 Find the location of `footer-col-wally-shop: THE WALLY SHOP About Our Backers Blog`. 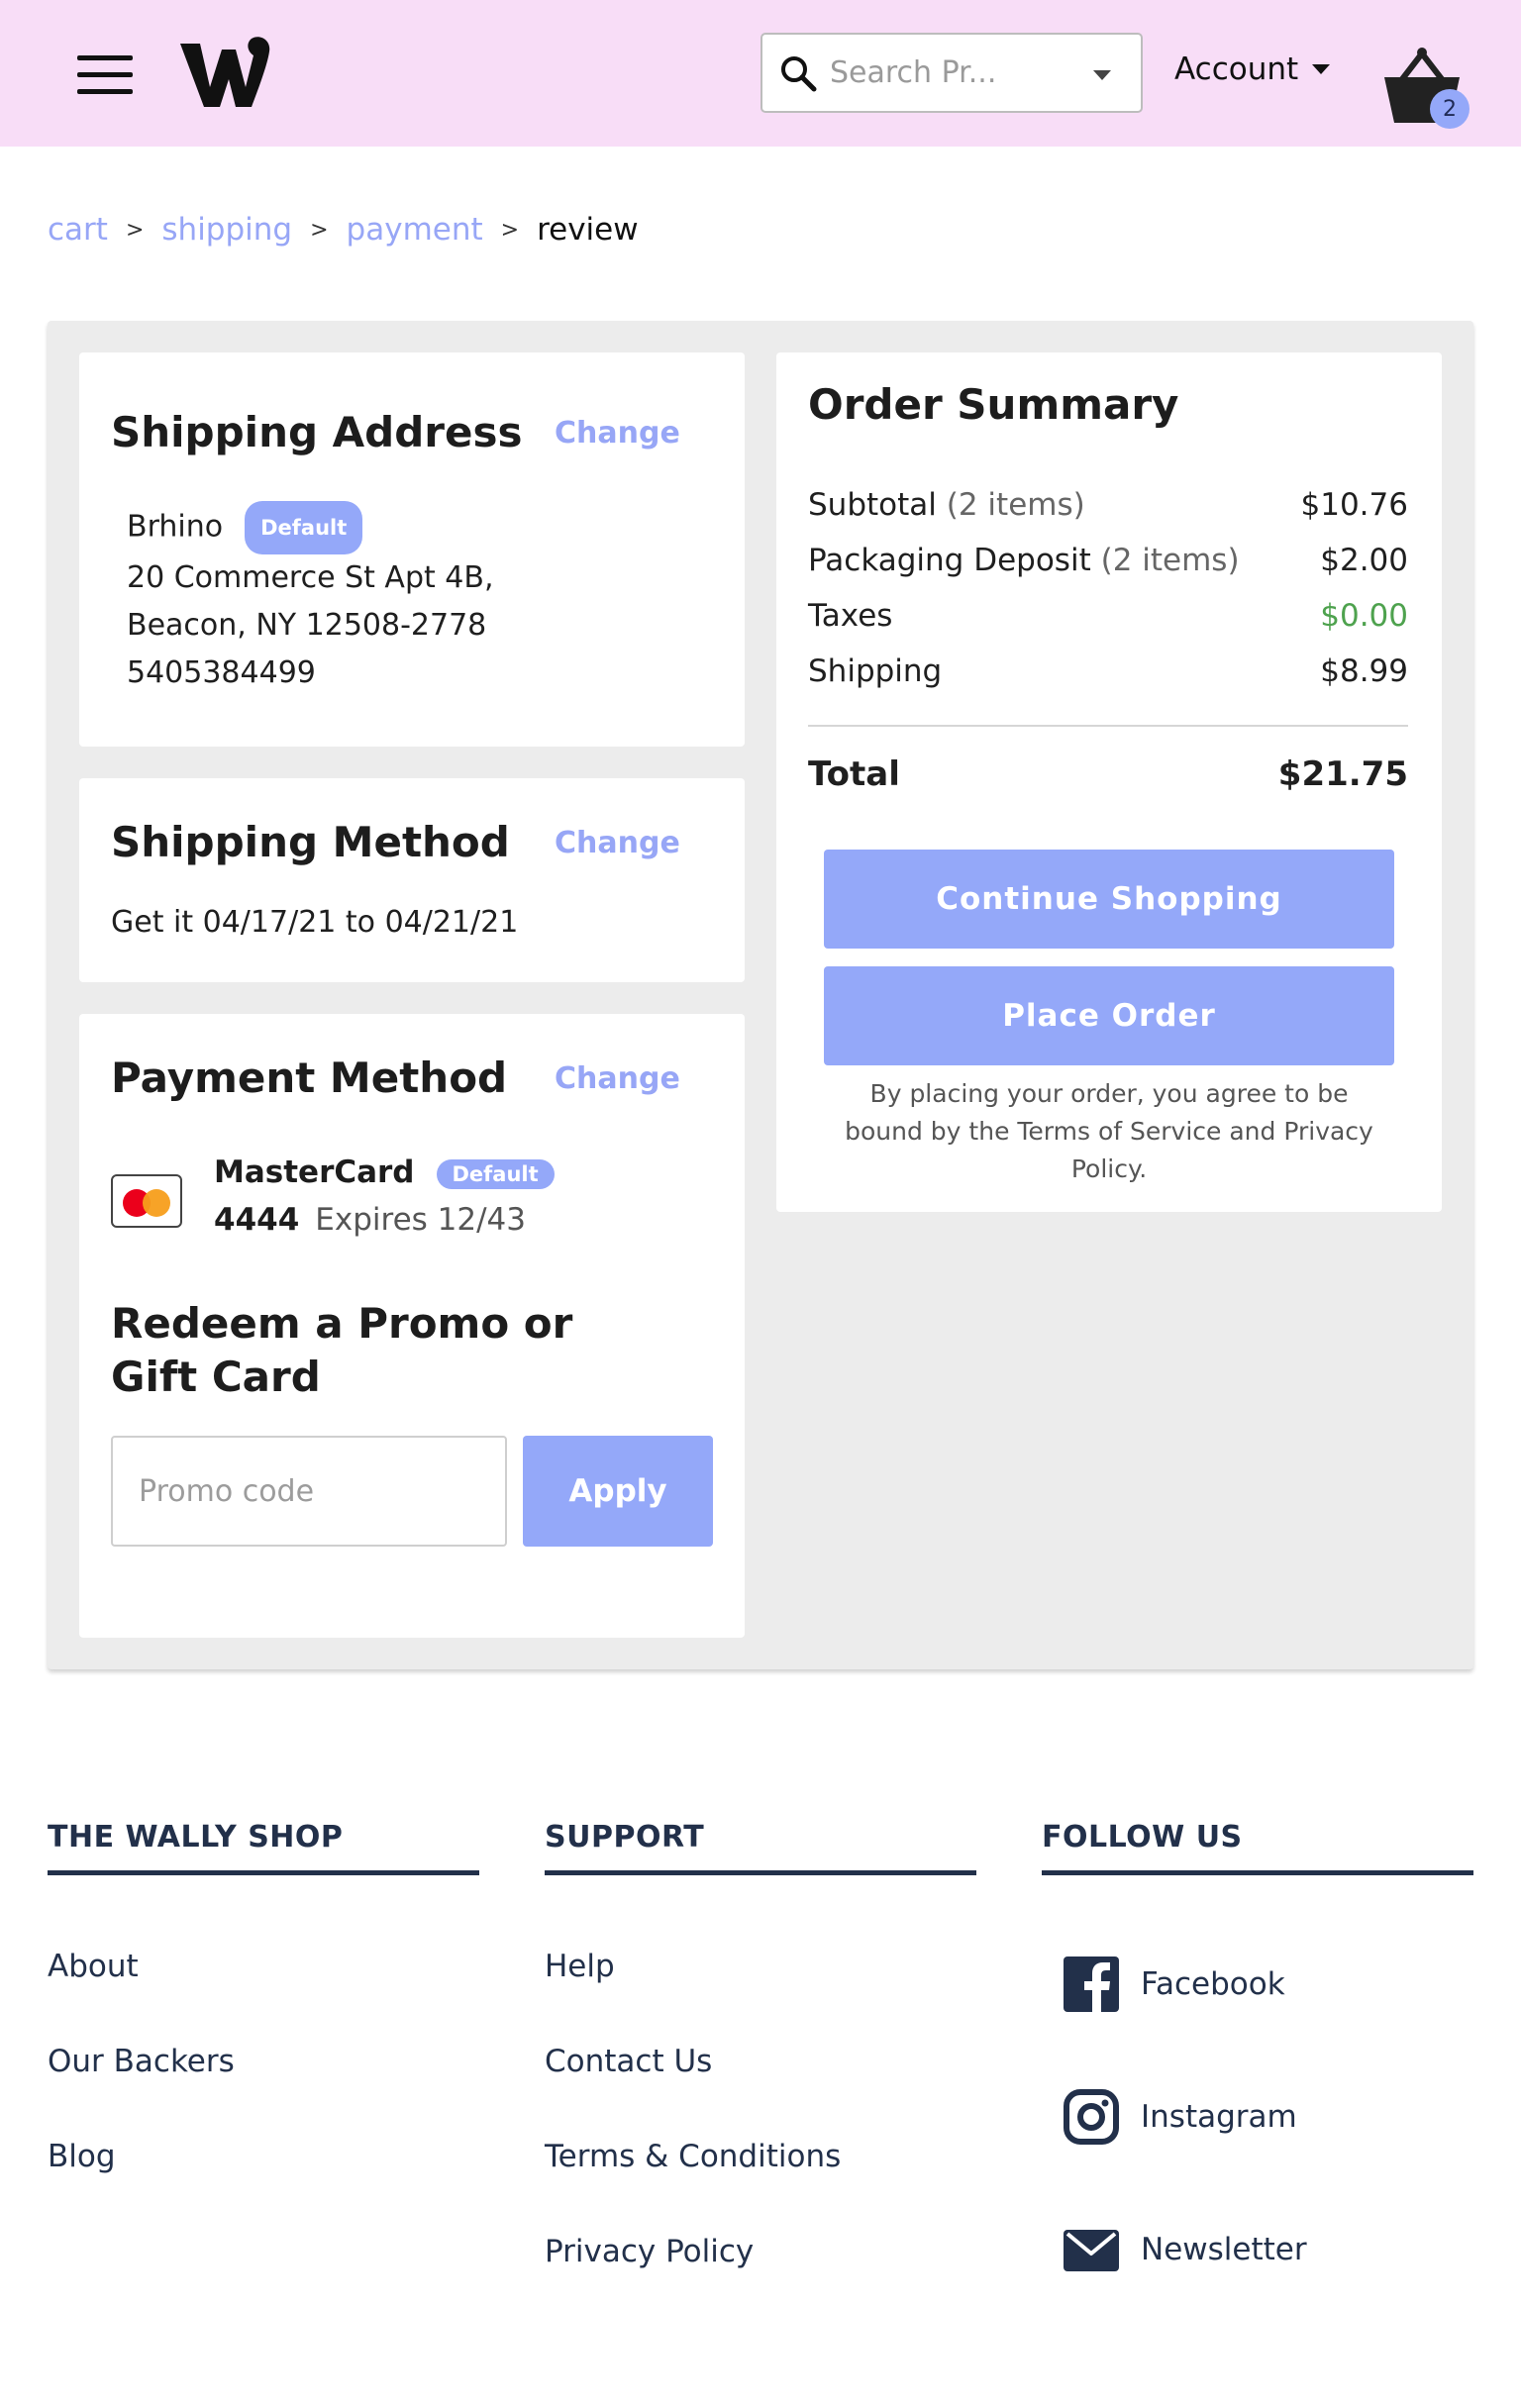

footer-col-wally-shop: THE WALLY SHOP About Our Backers Blog is located at coordinates (263, 1997).